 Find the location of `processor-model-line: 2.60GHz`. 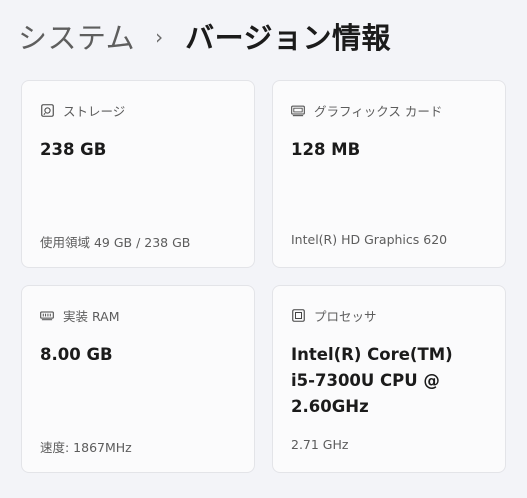

processor-model-line: 2.60GHz is located at coordinates (330, 406).